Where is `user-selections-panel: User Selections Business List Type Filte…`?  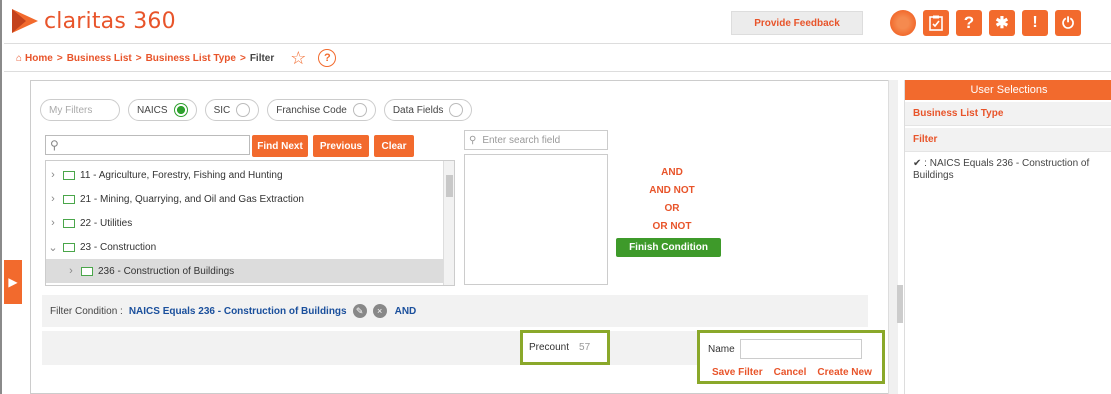
user-selections-panel: User Selections Business List Type Filte… is located at coordinates (1007, 237).